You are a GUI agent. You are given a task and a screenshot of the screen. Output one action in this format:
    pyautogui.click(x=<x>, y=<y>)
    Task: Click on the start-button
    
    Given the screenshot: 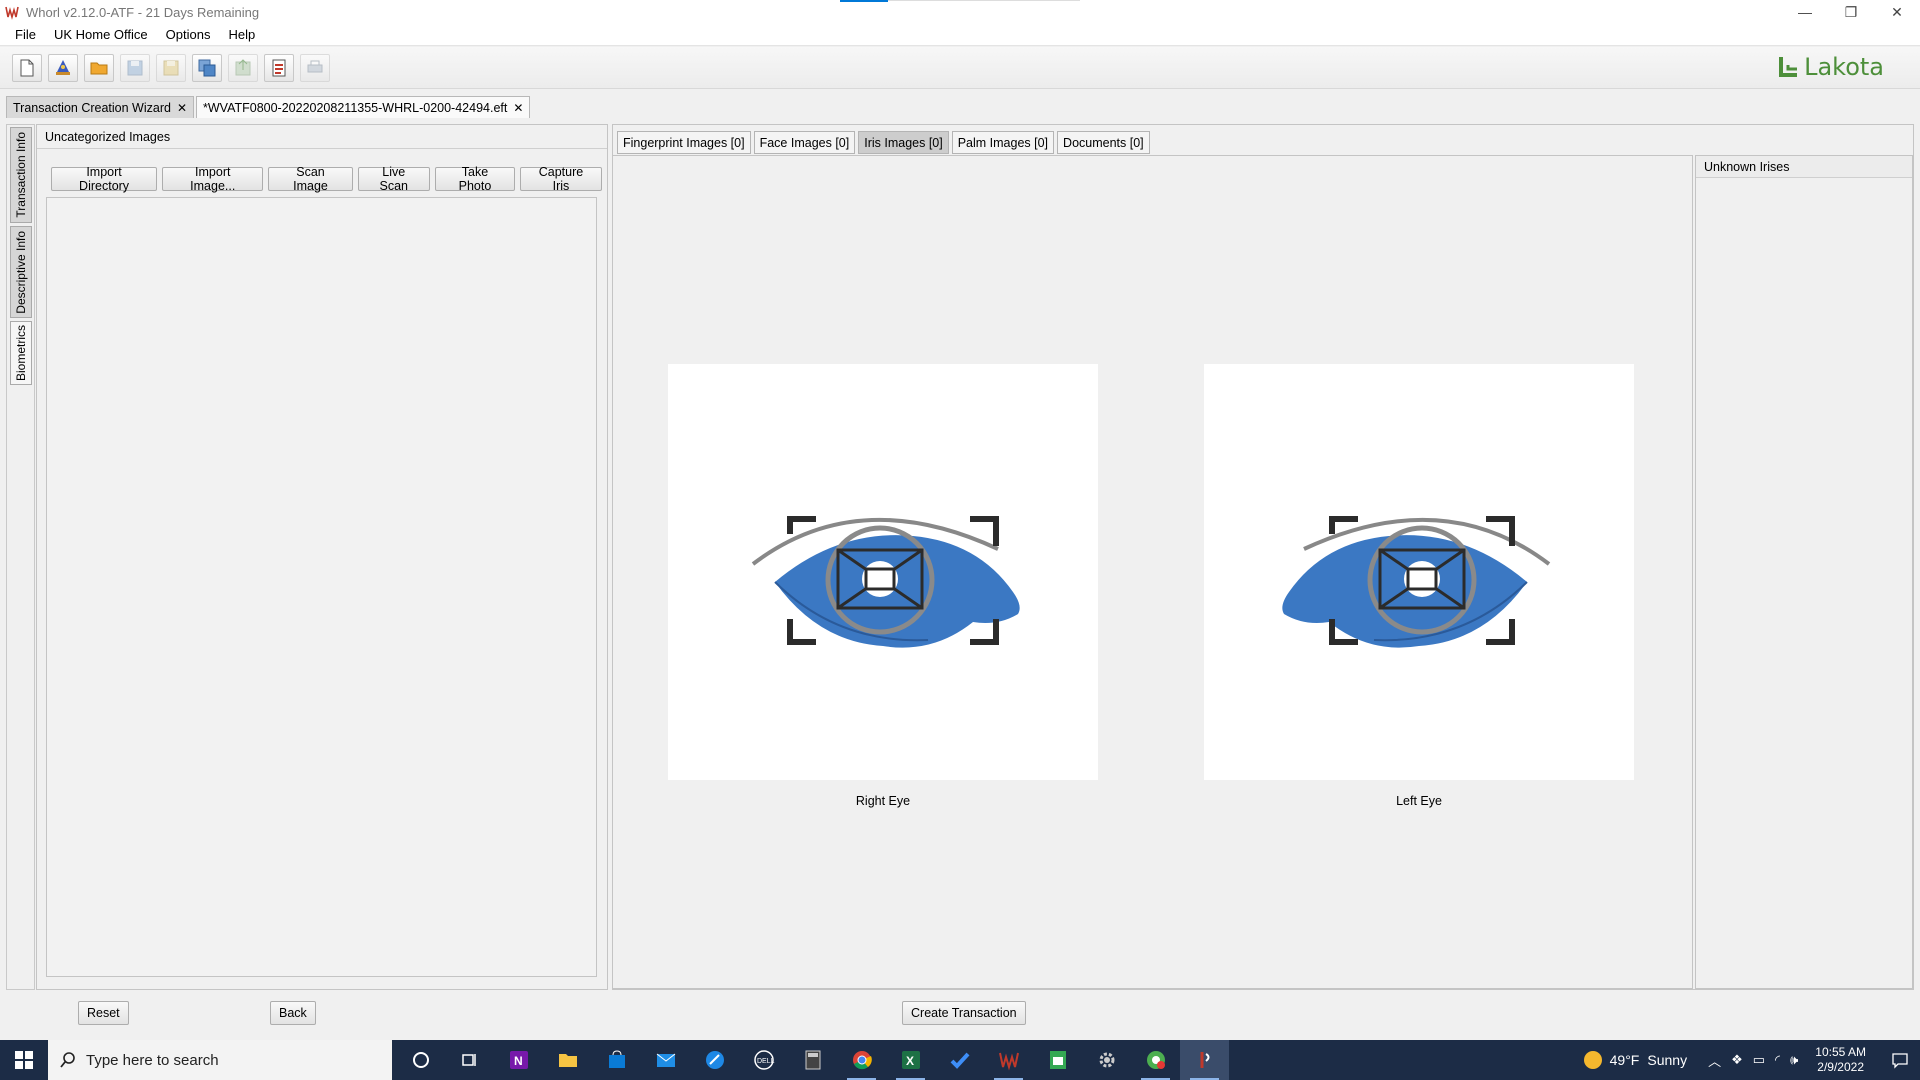 What is the action you would take?
    pyautogui.click(x=24, y=1060)
    